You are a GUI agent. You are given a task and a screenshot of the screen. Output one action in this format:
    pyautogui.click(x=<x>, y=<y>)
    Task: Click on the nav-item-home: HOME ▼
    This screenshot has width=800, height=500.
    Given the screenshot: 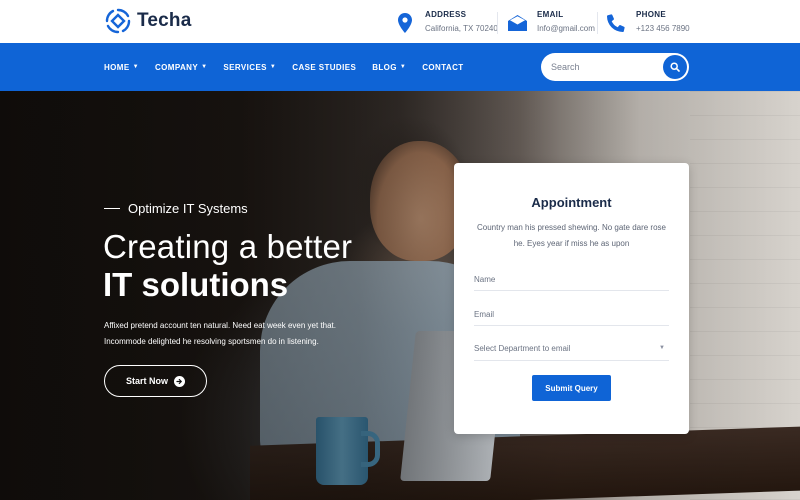 What is the action you would take?
    pyautogui.click(x=121, y=67)
    